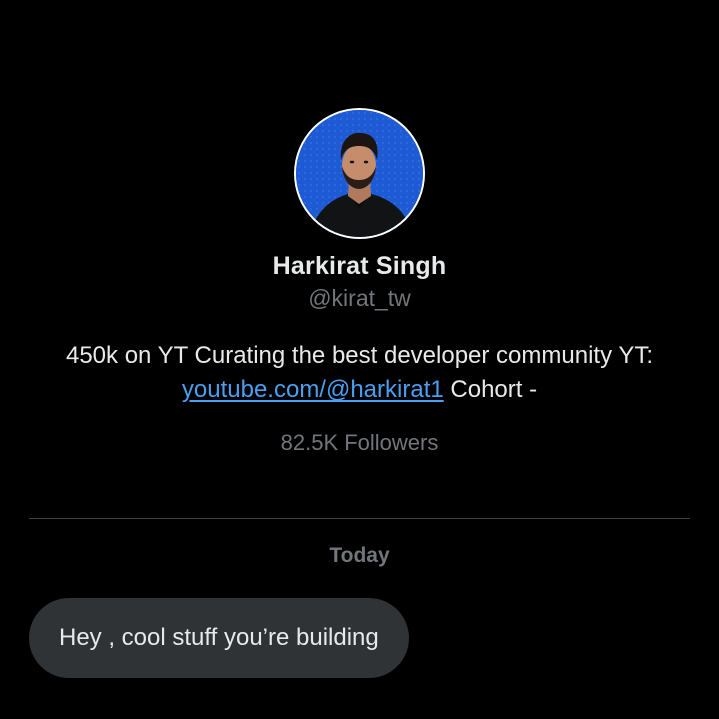 The image size is (719, 719). Describe the element at coordinates (313, 389) in the screenshot. I see `bio-youtube-link: youtube.com/@harkirat1` at that location.